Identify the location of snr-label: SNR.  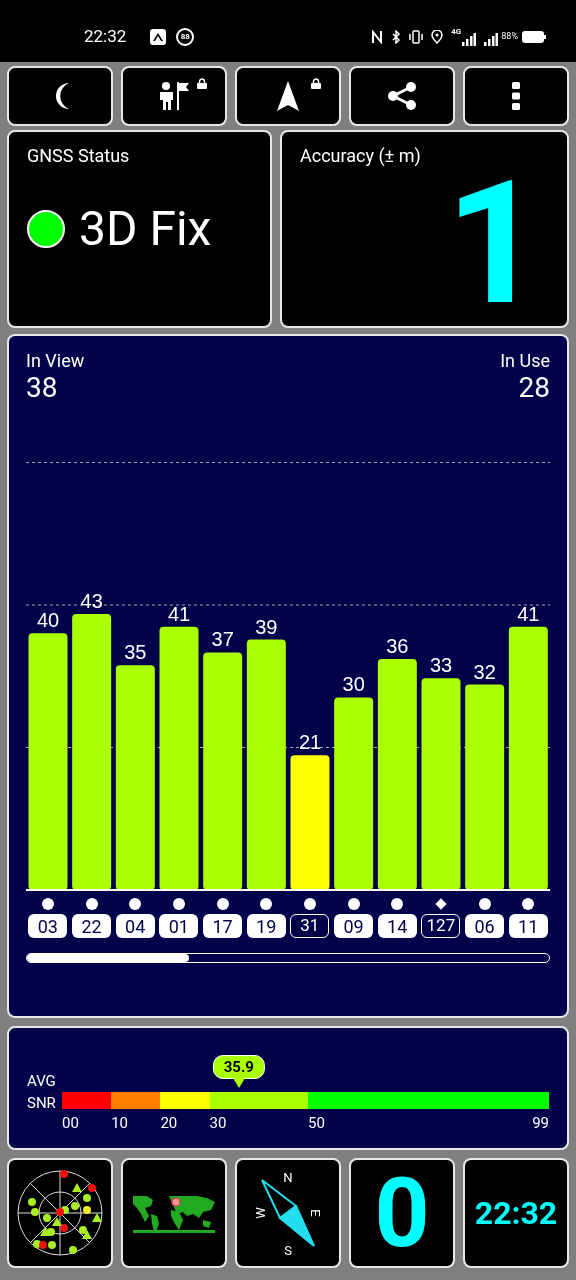
(41, 1103).